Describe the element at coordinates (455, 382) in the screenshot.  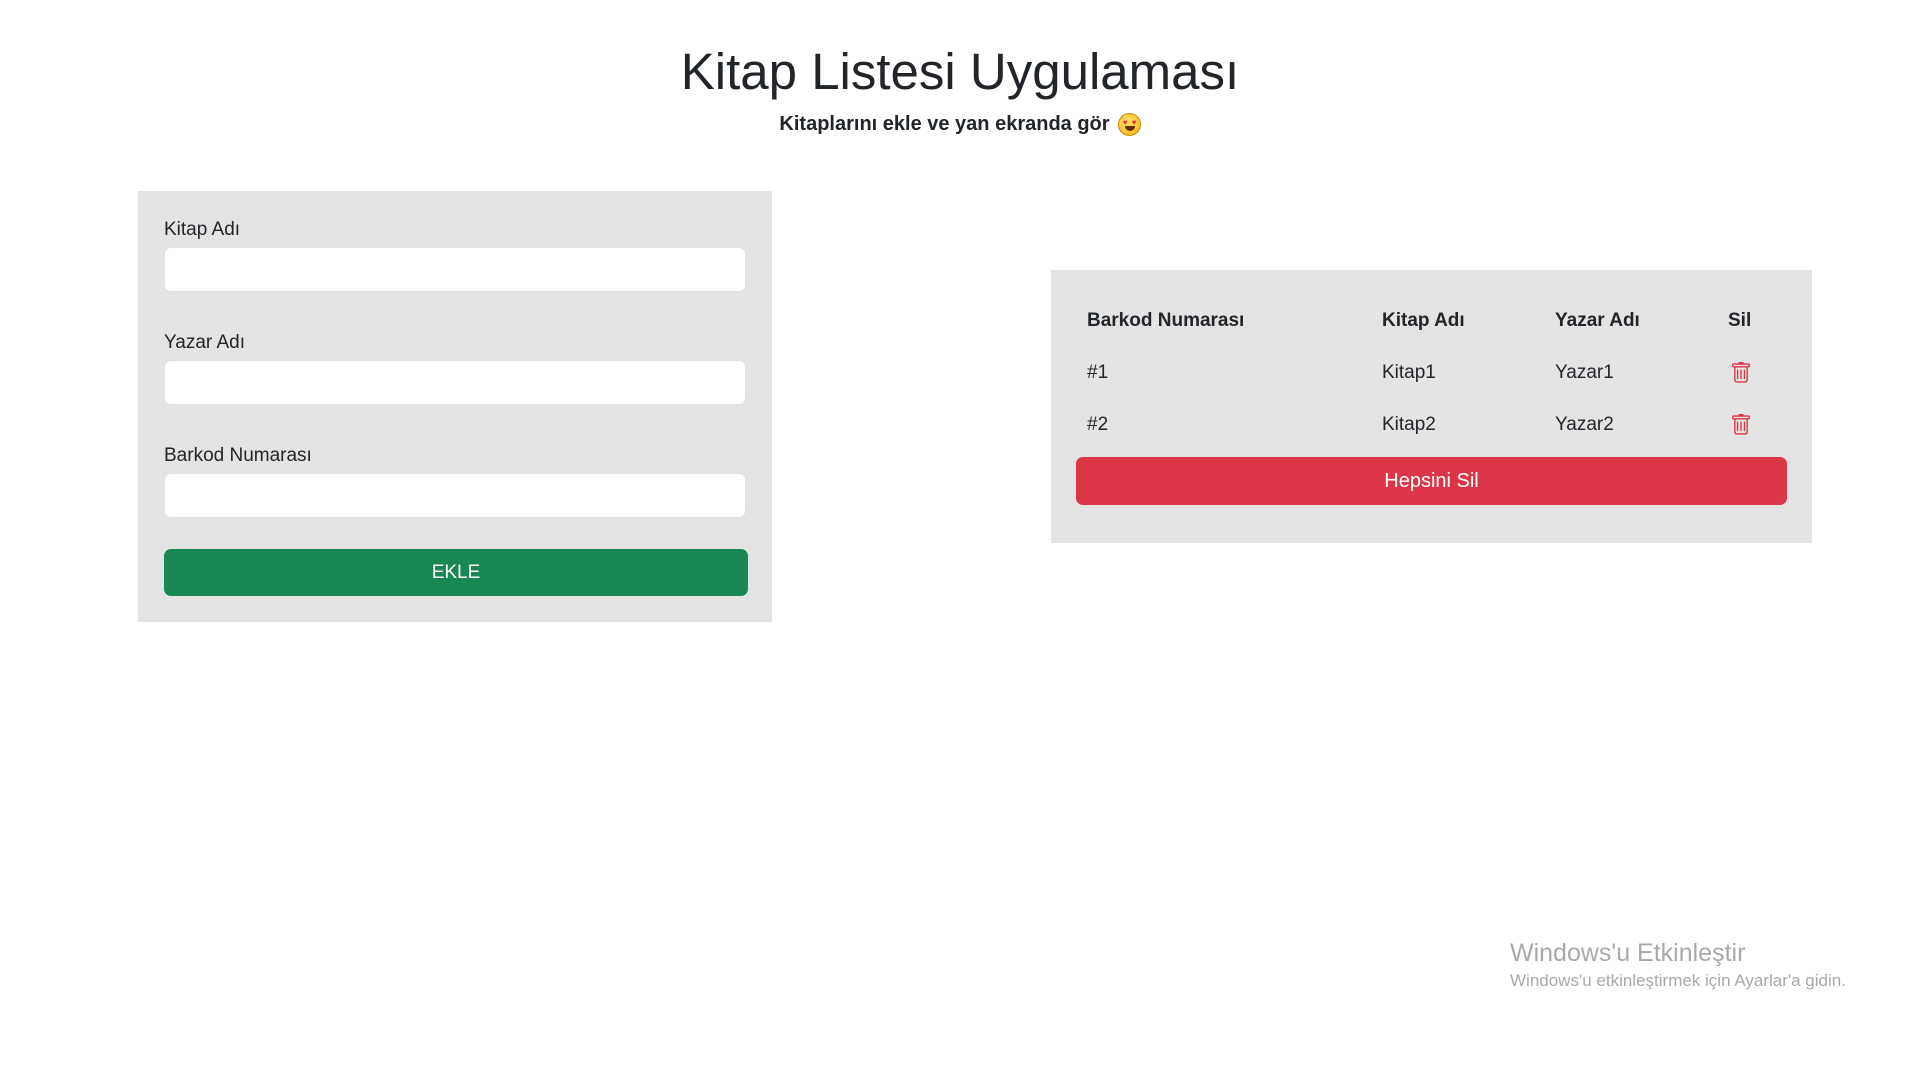
I see `author-name-input` at that location.